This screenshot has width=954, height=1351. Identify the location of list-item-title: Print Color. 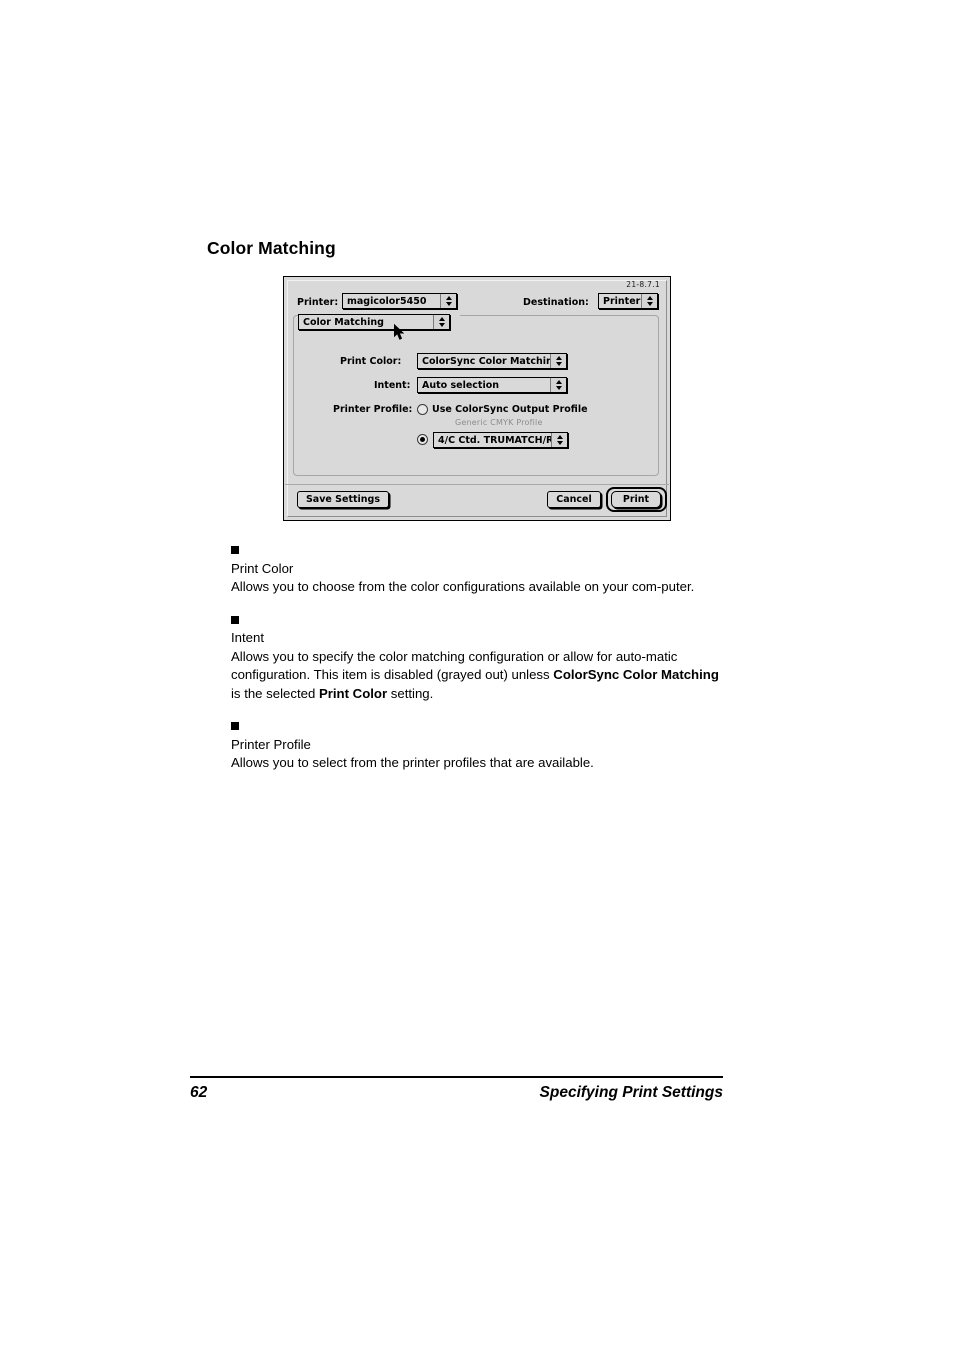
(262, 568).